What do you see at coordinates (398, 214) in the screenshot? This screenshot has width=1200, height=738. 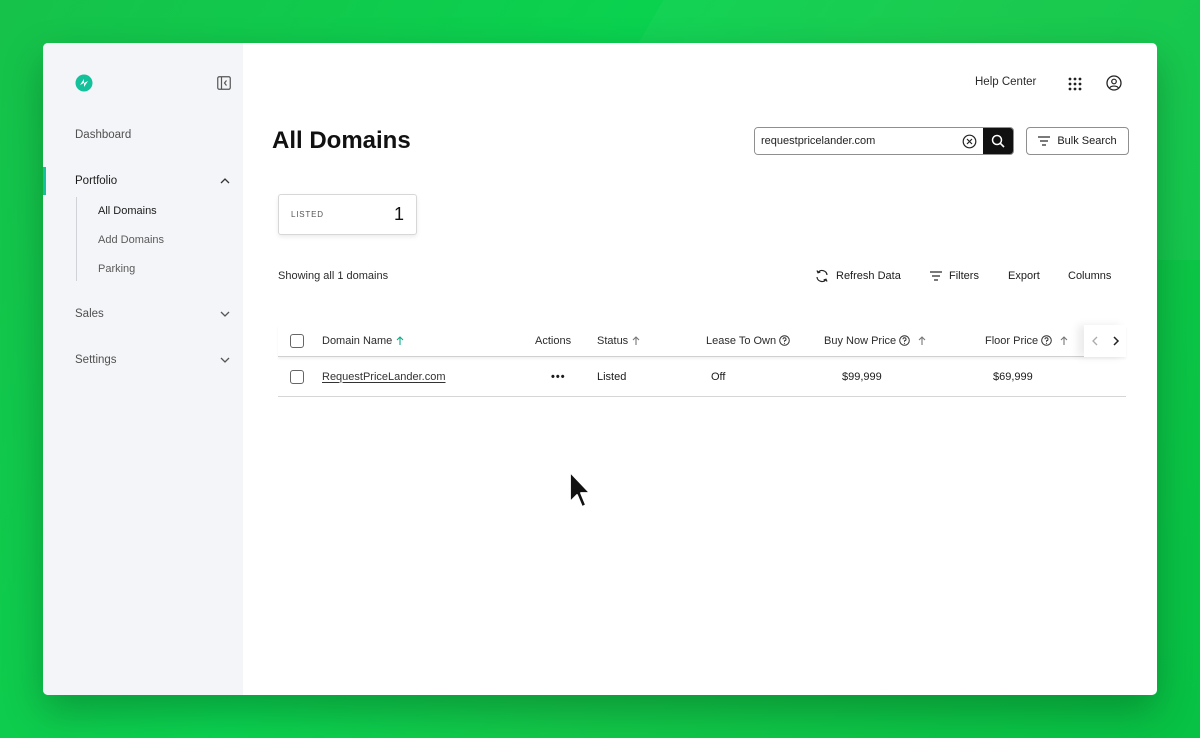 I see `listed-count: 1` at bounding box center [398, 214].